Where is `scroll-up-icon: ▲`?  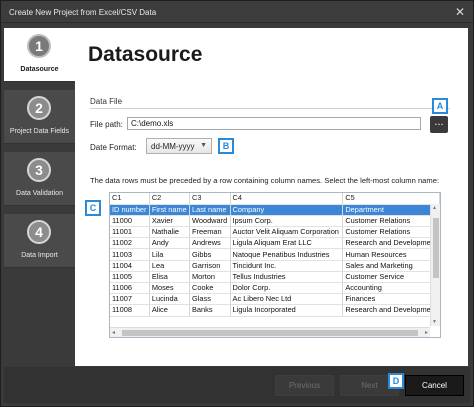
scroll-up-icon: ▲ is located at coordinates (434, 208).